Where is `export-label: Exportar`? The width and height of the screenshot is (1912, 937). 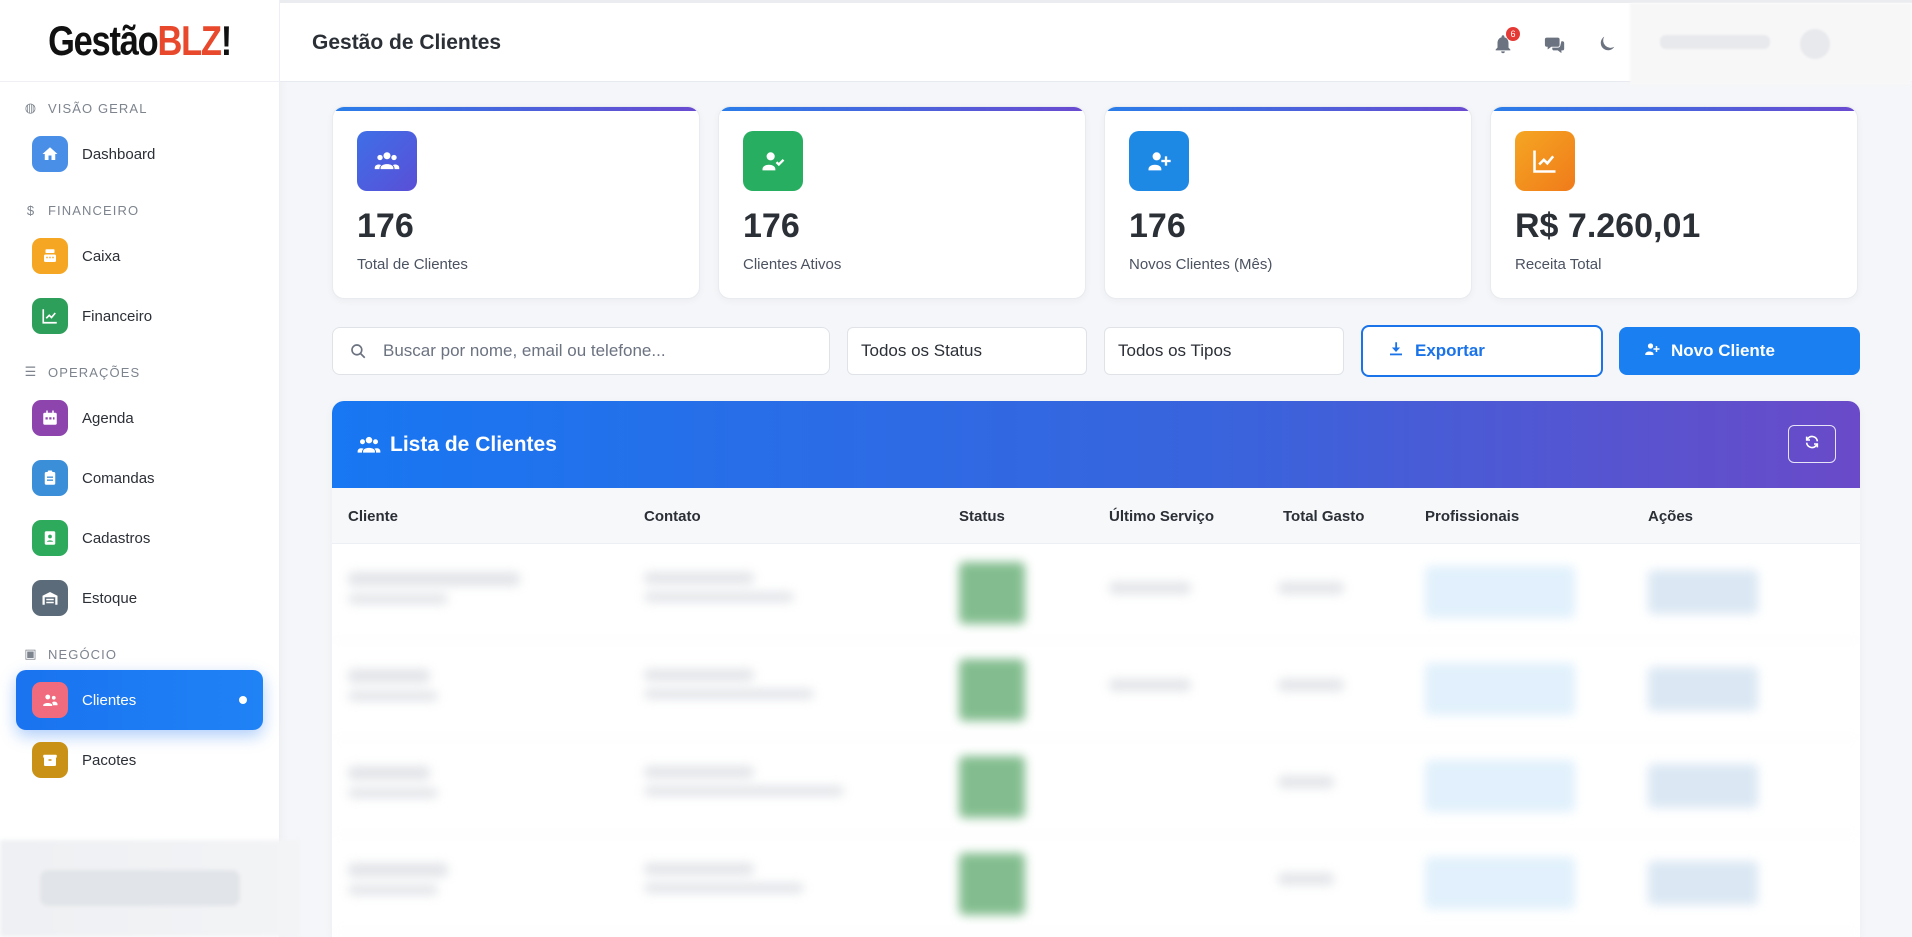 export-label: Exportar is located at coordinates (1450, 350).